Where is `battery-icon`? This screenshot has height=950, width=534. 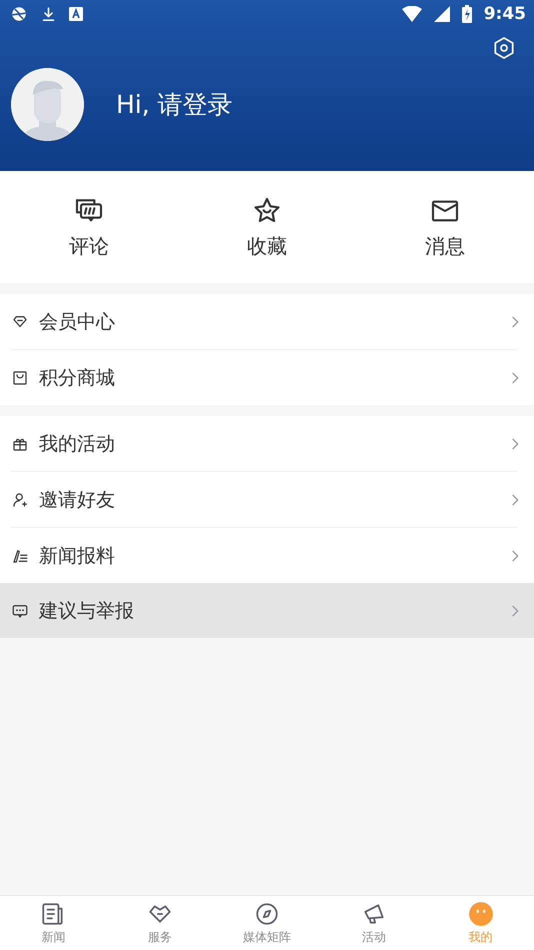 battery-icon is located at coordinates (467, 14).